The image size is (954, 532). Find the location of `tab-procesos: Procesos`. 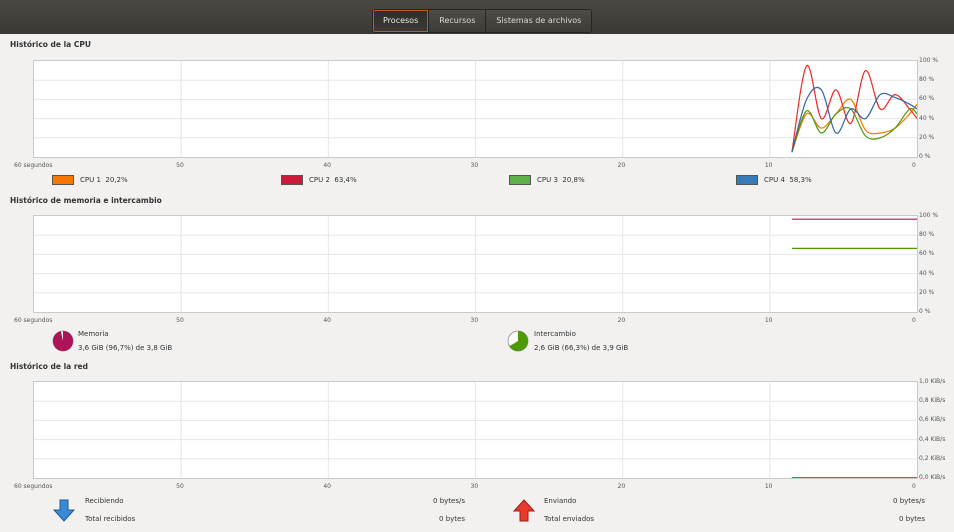

tab-procesos: Procesos is located at coordinates (401, 21).